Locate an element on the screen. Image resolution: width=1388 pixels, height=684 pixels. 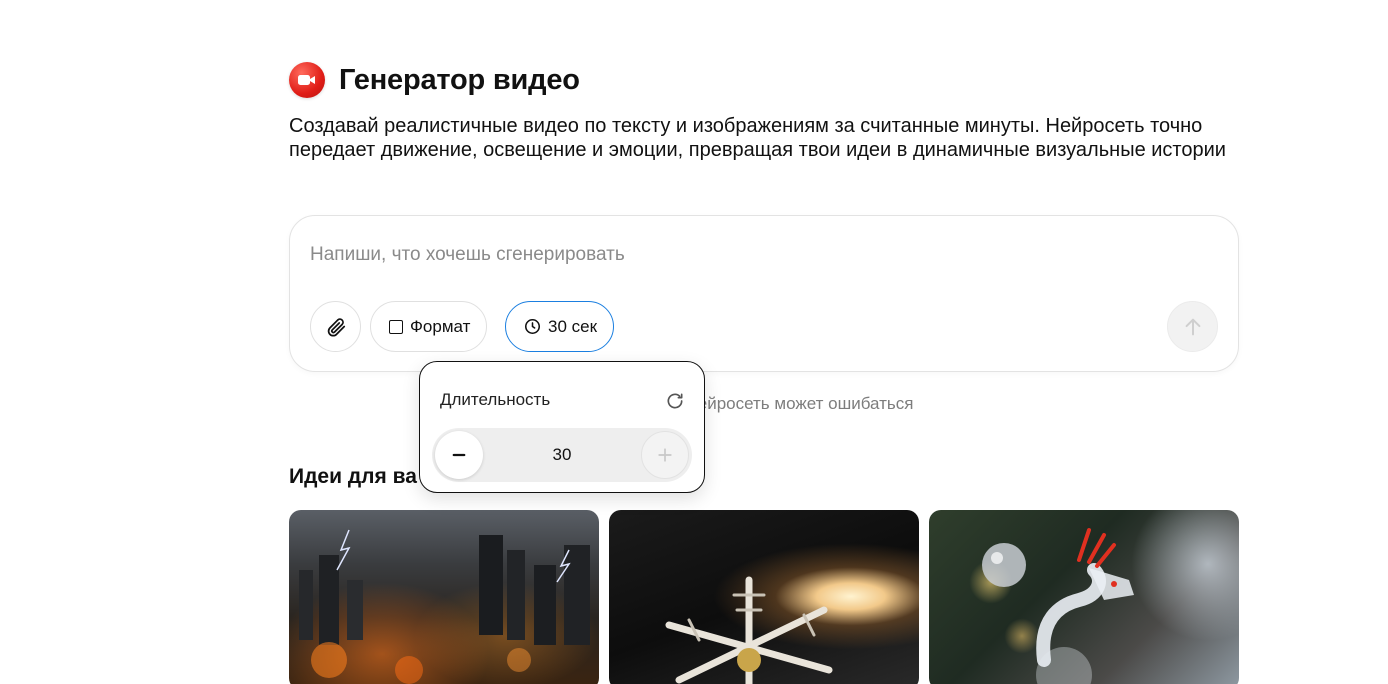
duration-popover-title: Длительность is located at coordinates (495, 399).